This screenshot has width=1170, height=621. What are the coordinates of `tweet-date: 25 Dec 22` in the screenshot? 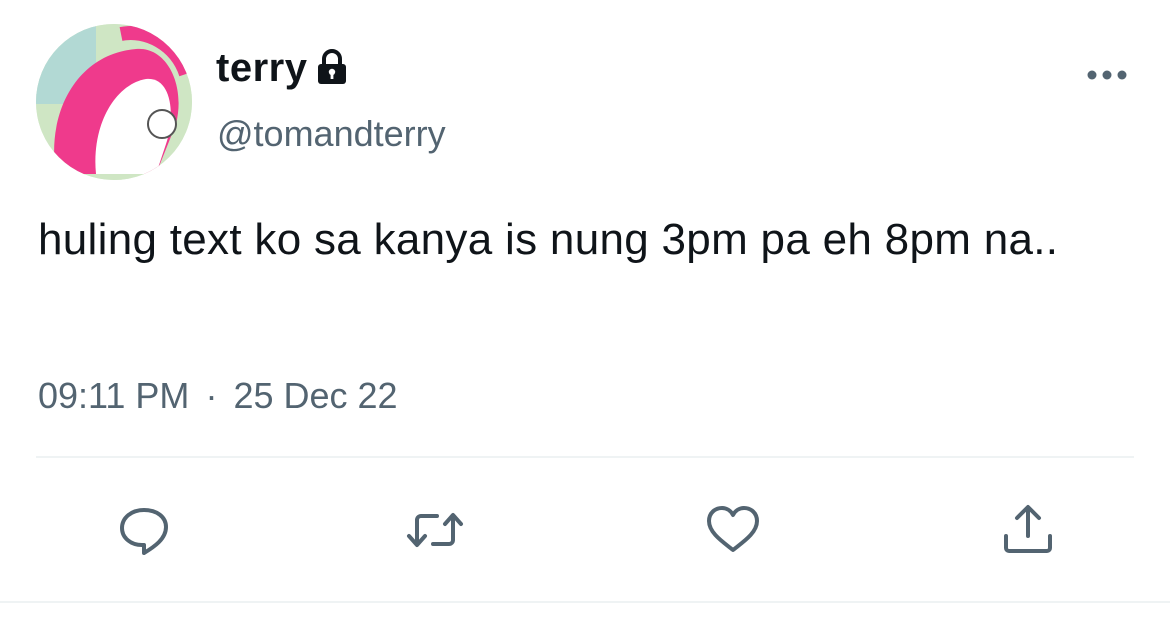 It's located at (315, 395).